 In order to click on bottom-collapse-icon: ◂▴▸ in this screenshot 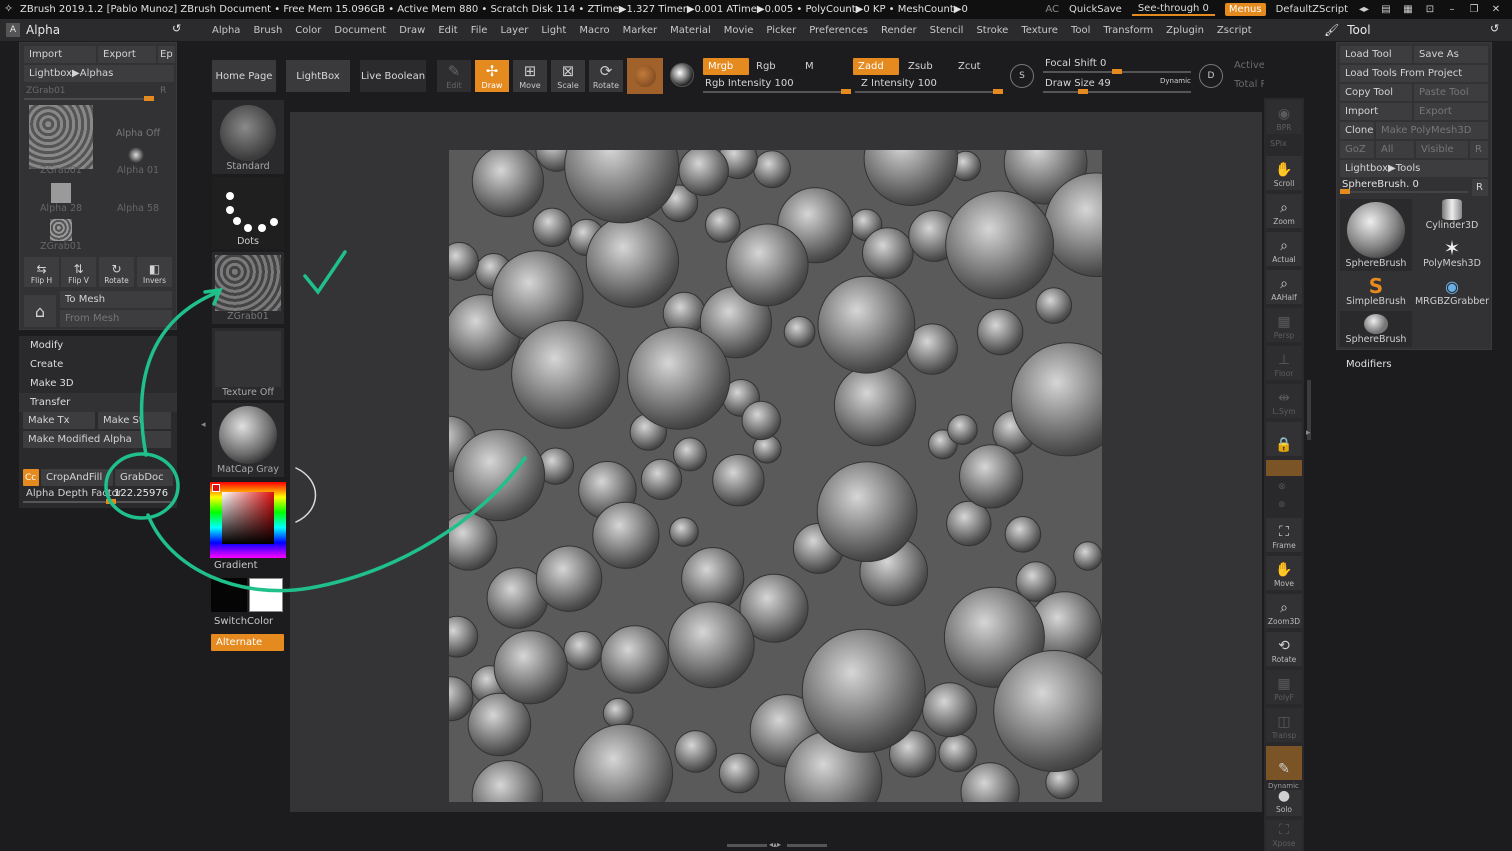, I will do `click(775, 844)`.